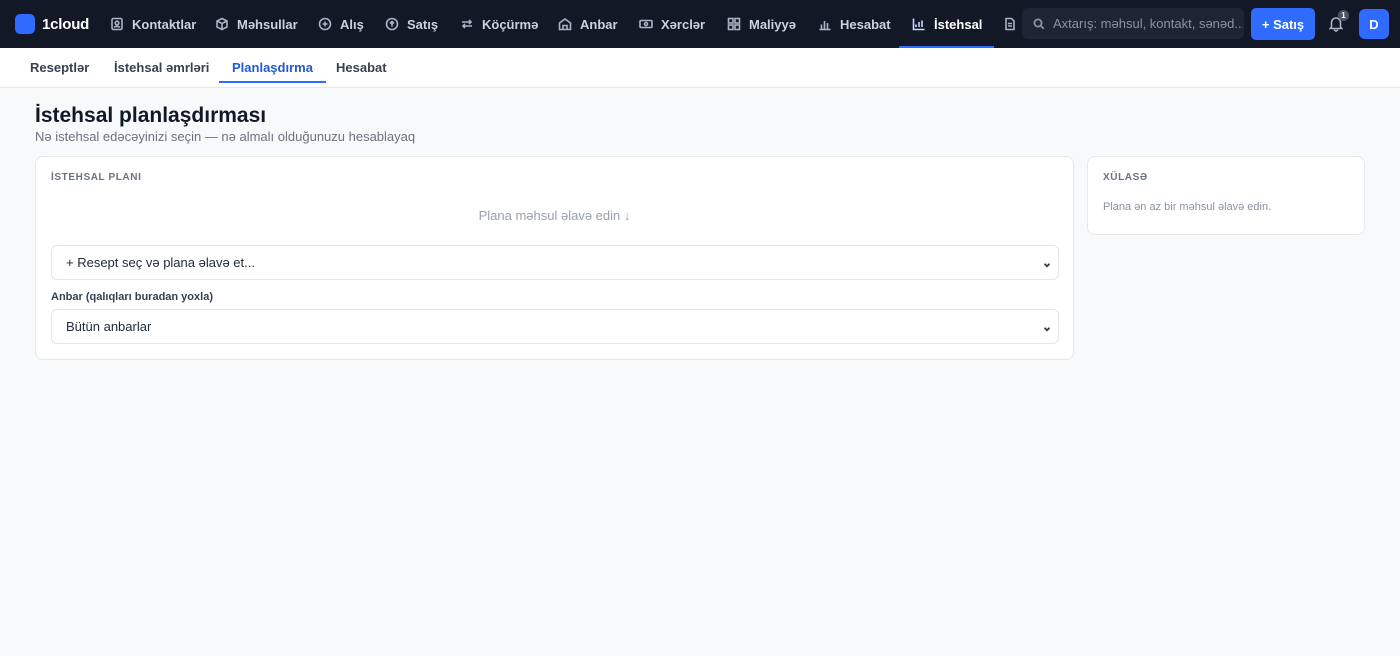  I want to click on nav-item-contacts: Kontaktlar, so click(153, 24).